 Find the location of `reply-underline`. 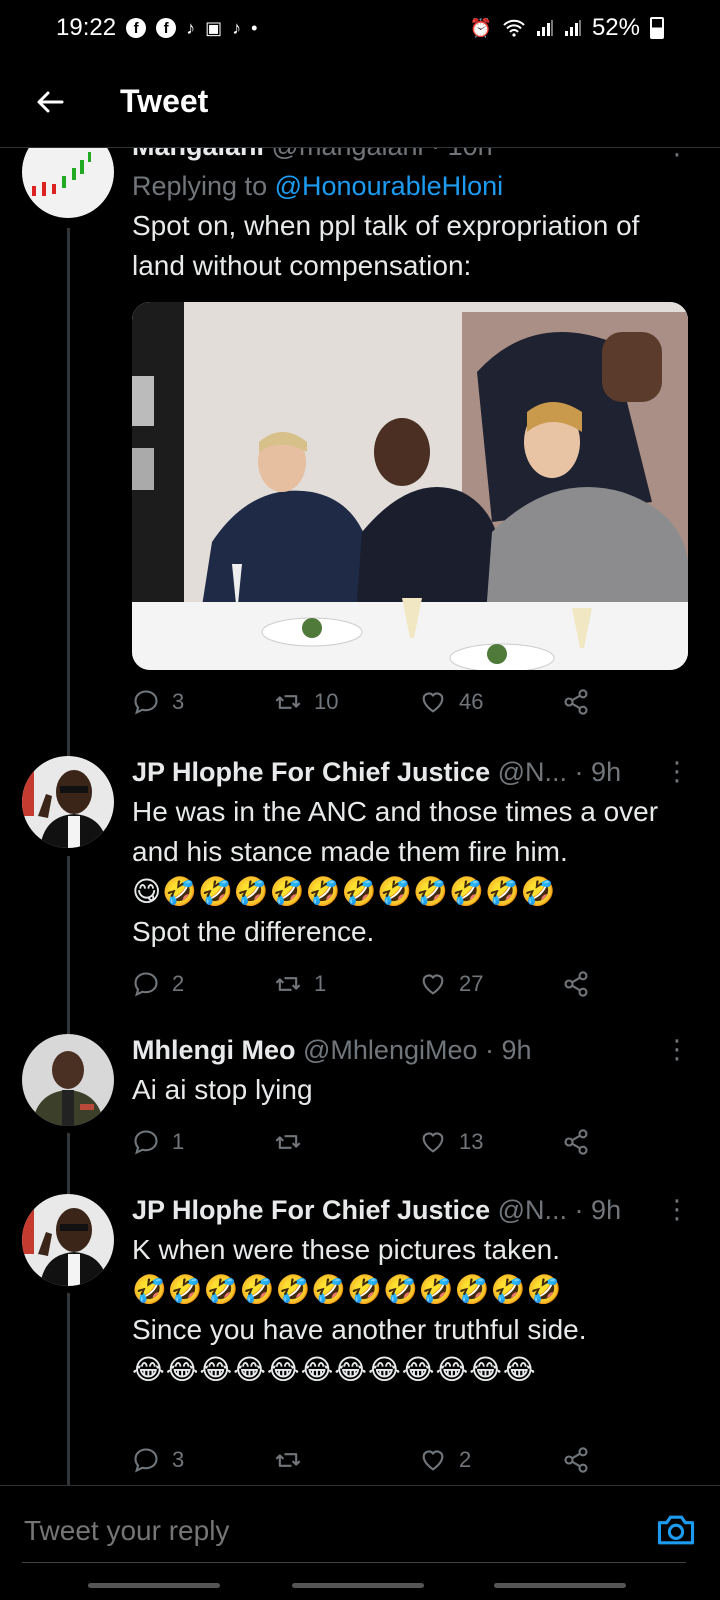

reply-underline is located at coordinates (354, 1562).